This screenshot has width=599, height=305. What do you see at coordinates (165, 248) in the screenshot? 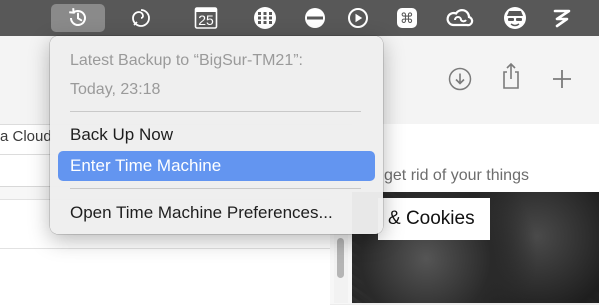
I see `list-divider` at bounding box center [165, 248].